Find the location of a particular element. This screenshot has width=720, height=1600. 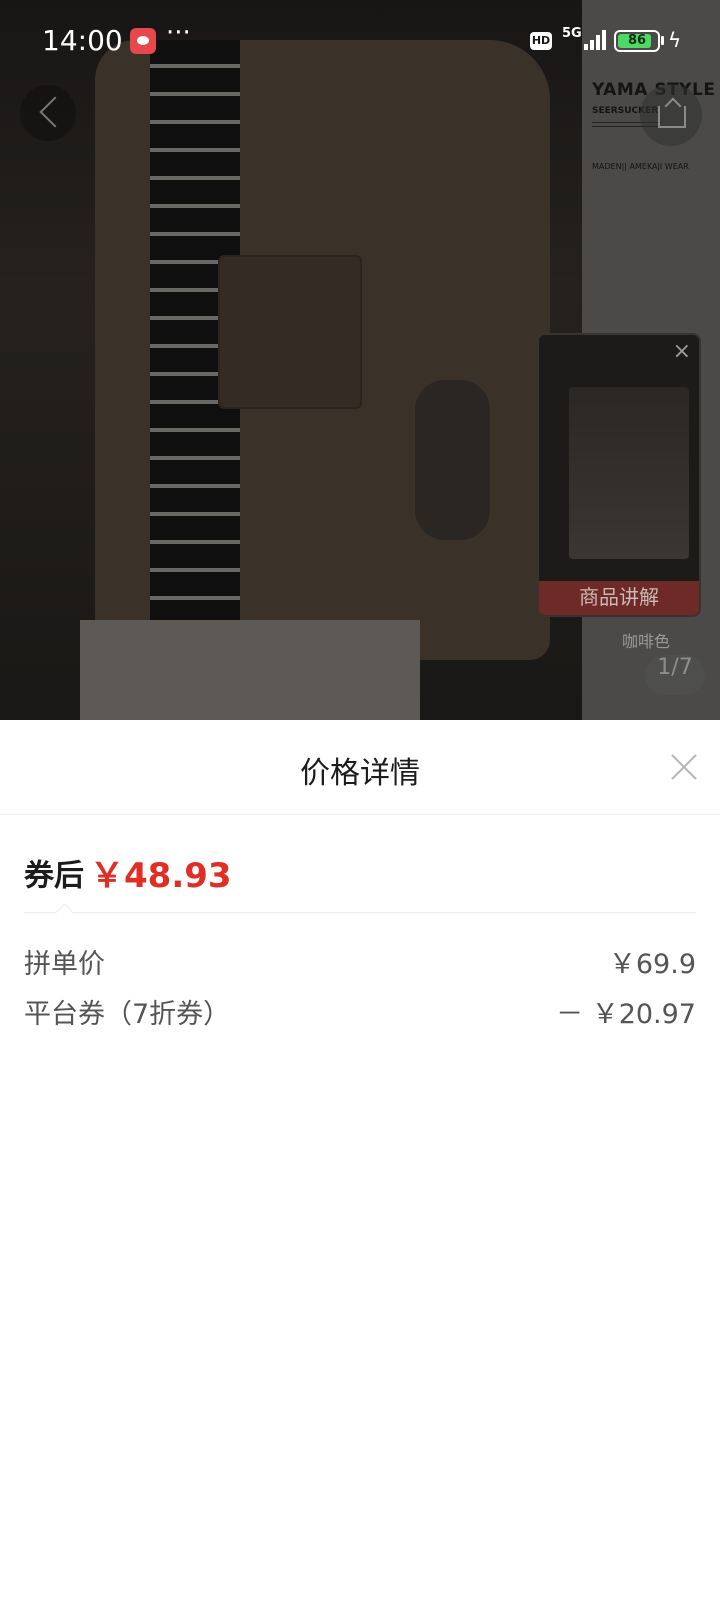

price-row-value: ￥69.9 is located at coordinates (652, 964).